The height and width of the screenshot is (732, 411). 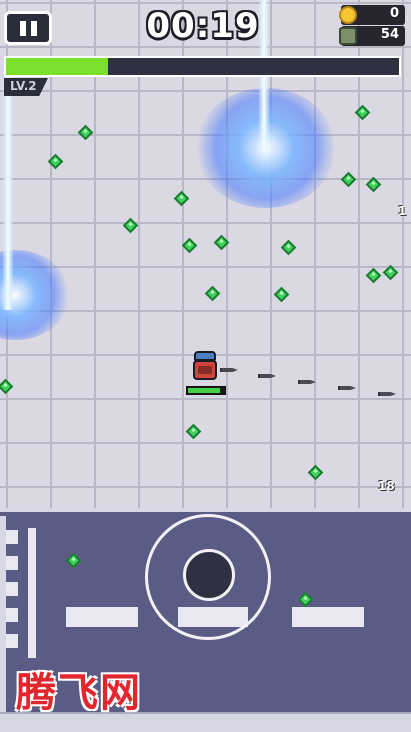 I want to click on coin-count: 0, so click(x=394, y=13).